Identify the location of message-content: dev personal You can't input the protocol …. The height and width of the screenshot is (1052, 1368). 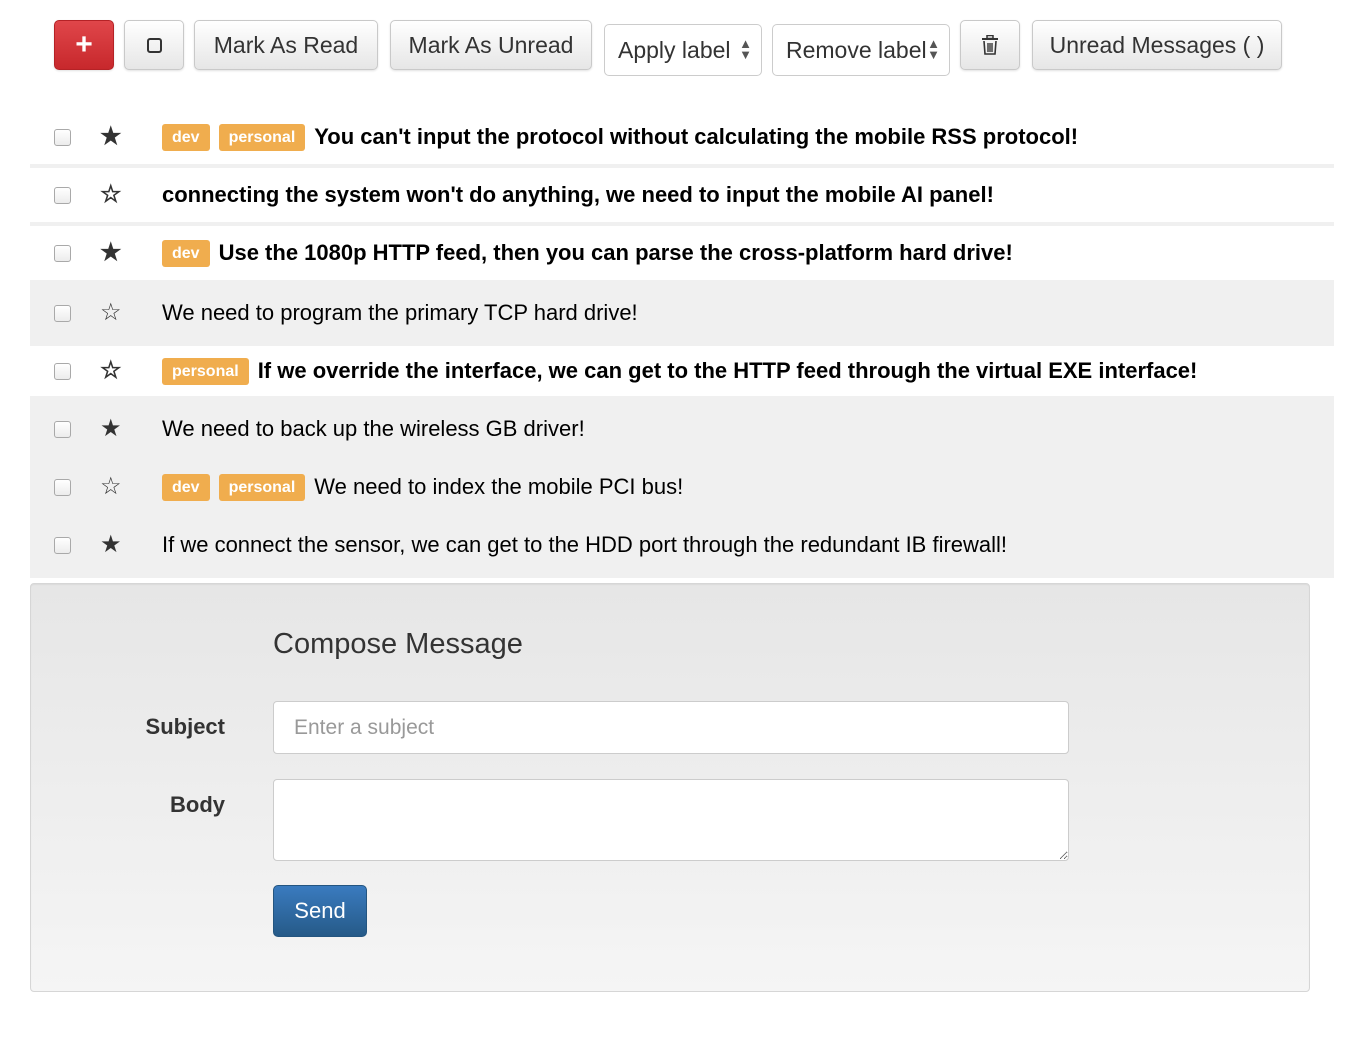
(620, 137).